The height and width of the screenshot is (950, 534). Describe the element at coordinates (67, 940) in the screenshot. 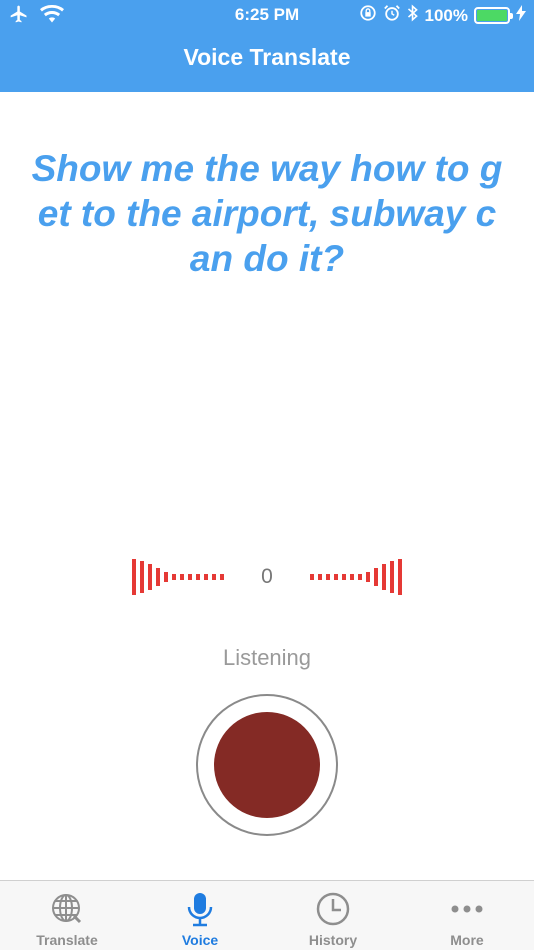

I see `tab-label: Translate` at that location.